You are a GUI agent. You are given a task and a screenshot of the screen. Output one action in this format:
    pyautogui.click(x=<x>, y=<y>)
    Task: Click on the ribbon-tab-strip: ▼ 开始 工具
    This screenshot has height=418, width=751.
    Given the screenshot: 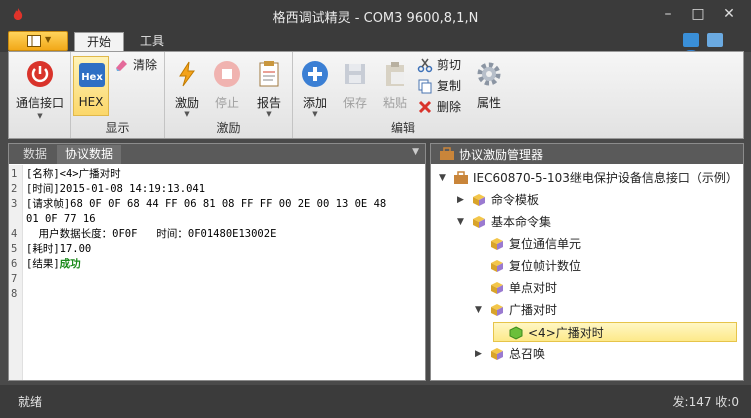 What is the action you would take?
    pyautogui.click(x=375, y=47)
    